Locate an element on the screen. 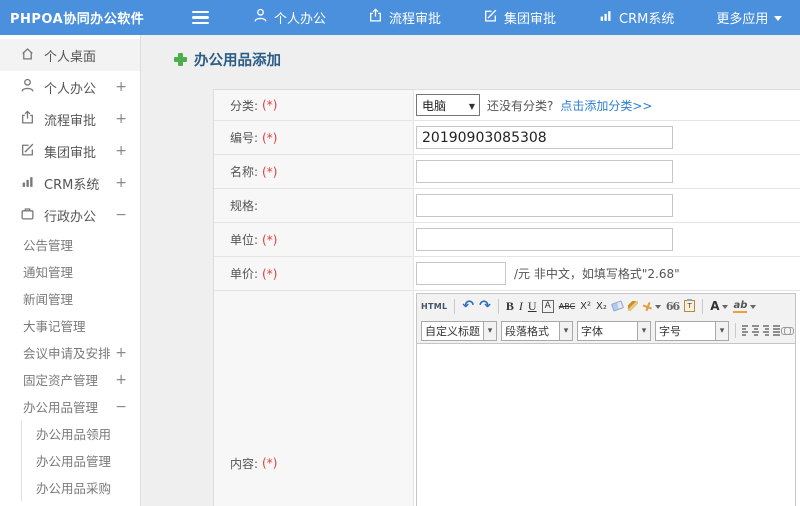  nav-crm-system: CRM系统 is located at coordinates (636, 17).